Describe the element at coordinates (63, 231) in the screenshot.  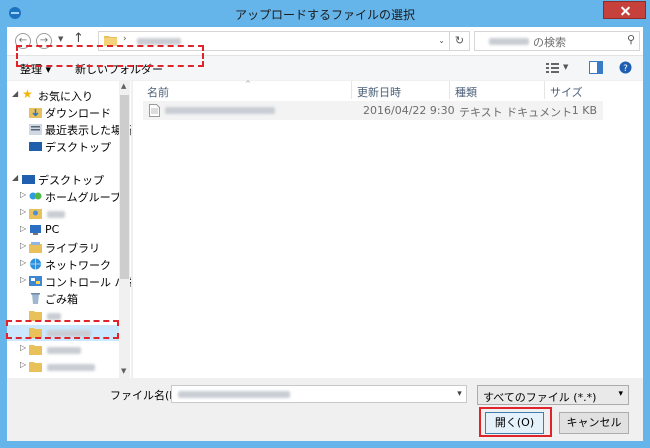
I see `nav-pc: ▷ PC` at that location.